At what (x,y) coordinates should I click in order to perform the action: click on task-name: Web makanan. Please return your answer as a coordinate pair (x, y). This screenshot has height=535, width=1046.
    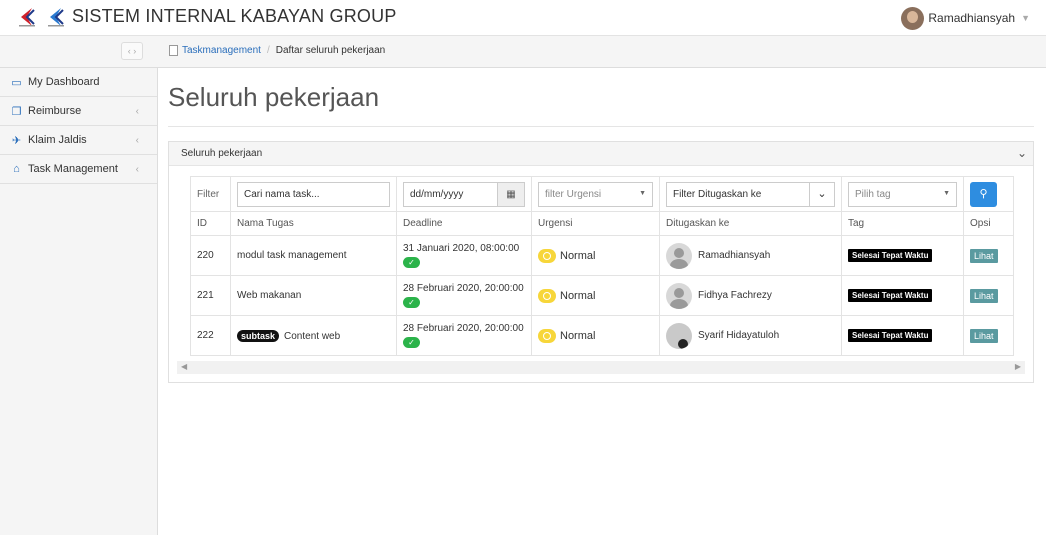
    Looking at the image, I should click on (269, 295).